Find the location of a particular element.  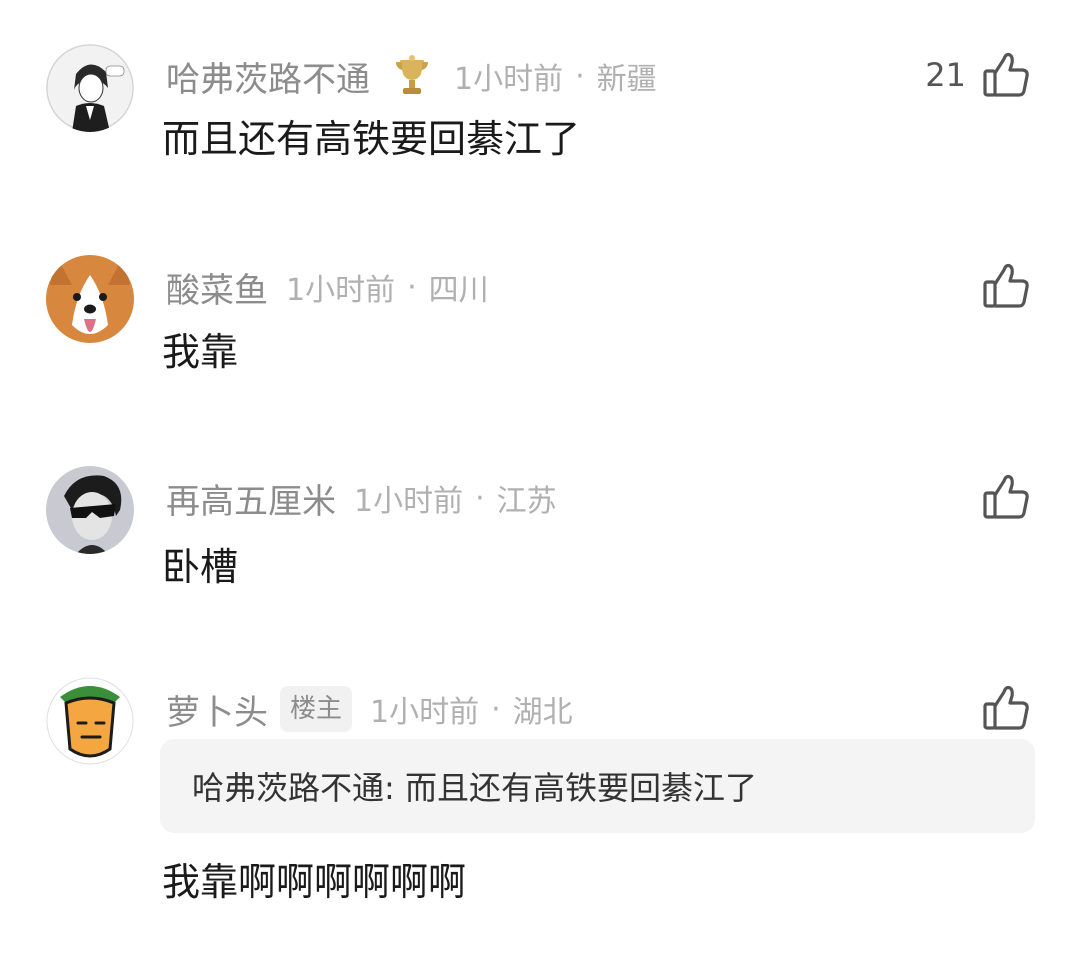

username: 萝卜头 is located at coordinates (217, 709).